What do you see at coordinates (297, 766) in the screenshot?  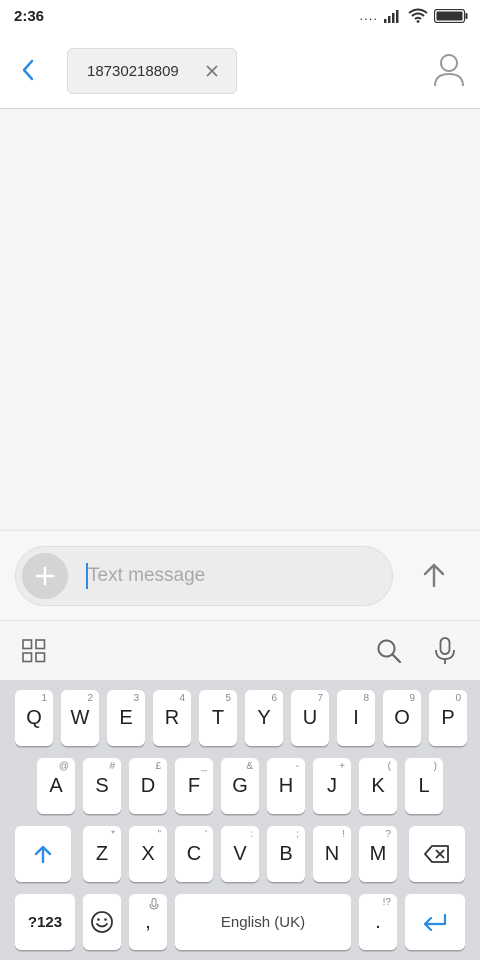 I see `key-hint: -` at bounding box center [297, 766].